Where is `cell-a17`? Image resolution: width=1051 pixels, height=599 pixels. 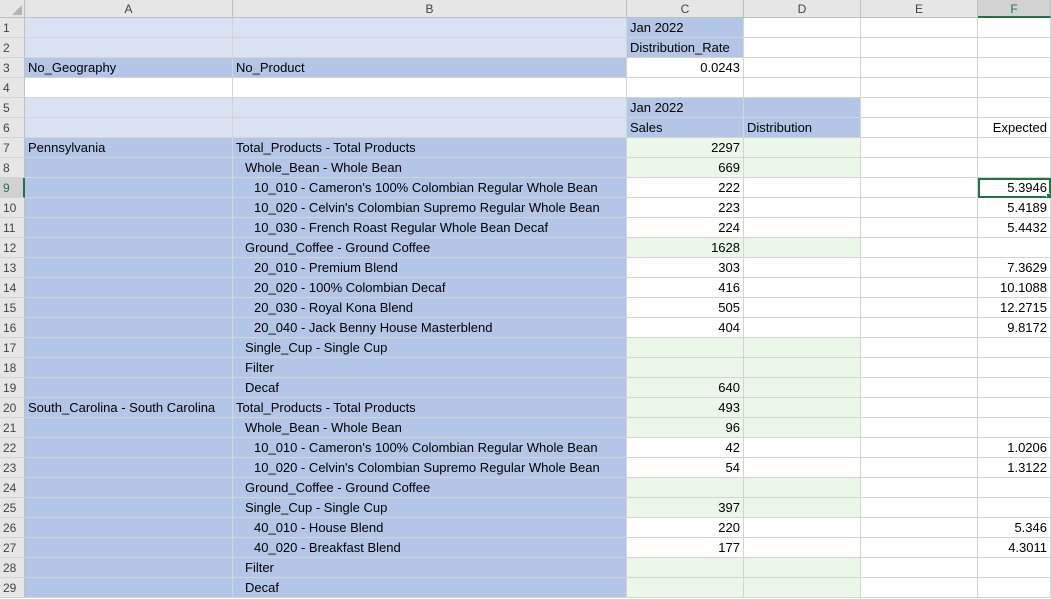
cell-a17 is located at coordinates (129, 348).